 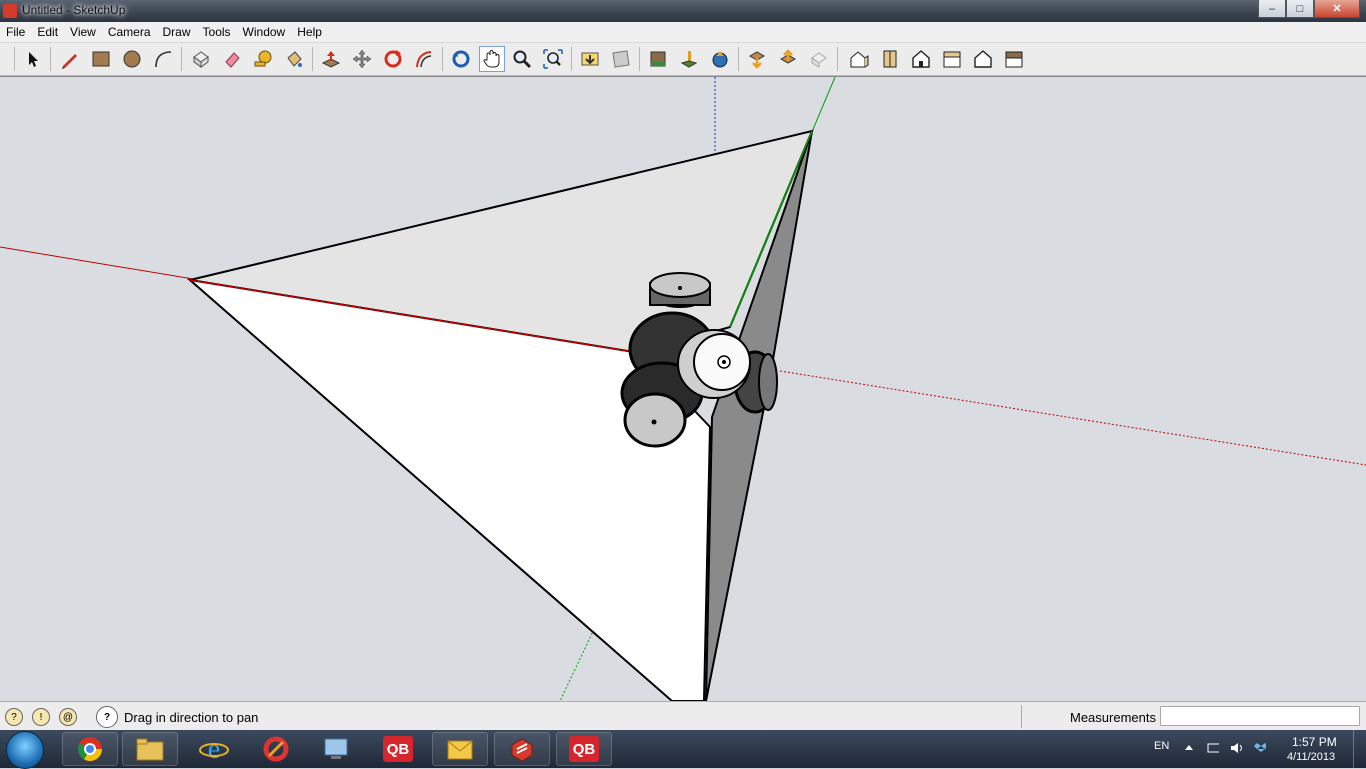 I want to click on orbit-tool-button, so click(x=461, y=59).